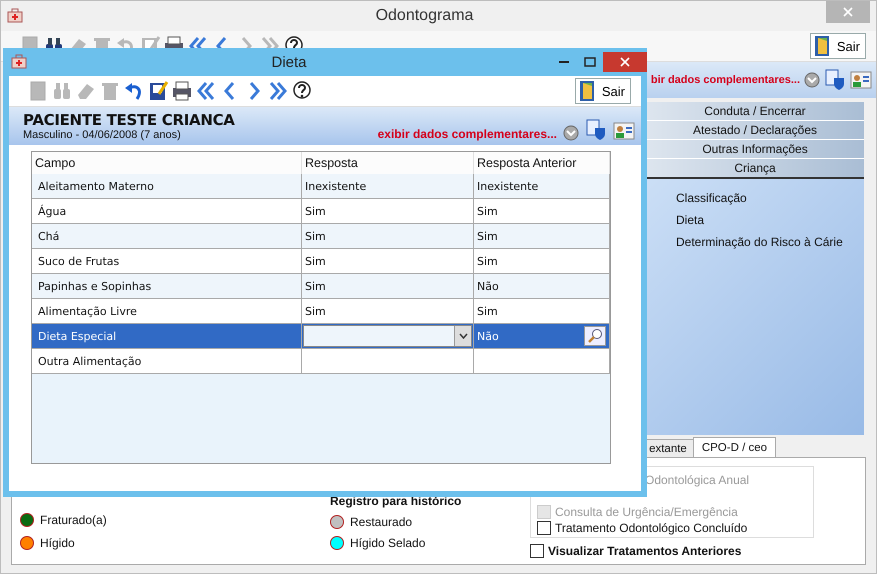 The height and width of the screenshot is (574, 877). I want to click on table-cell: Chá, so click(49, 236).